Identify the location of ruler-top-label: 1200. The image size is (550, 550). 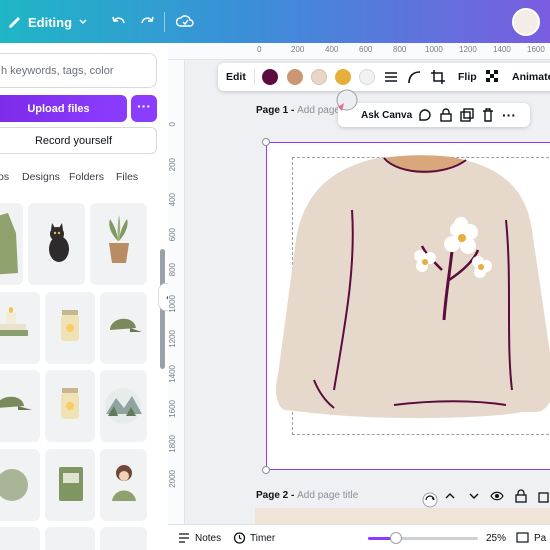
(468, 49).